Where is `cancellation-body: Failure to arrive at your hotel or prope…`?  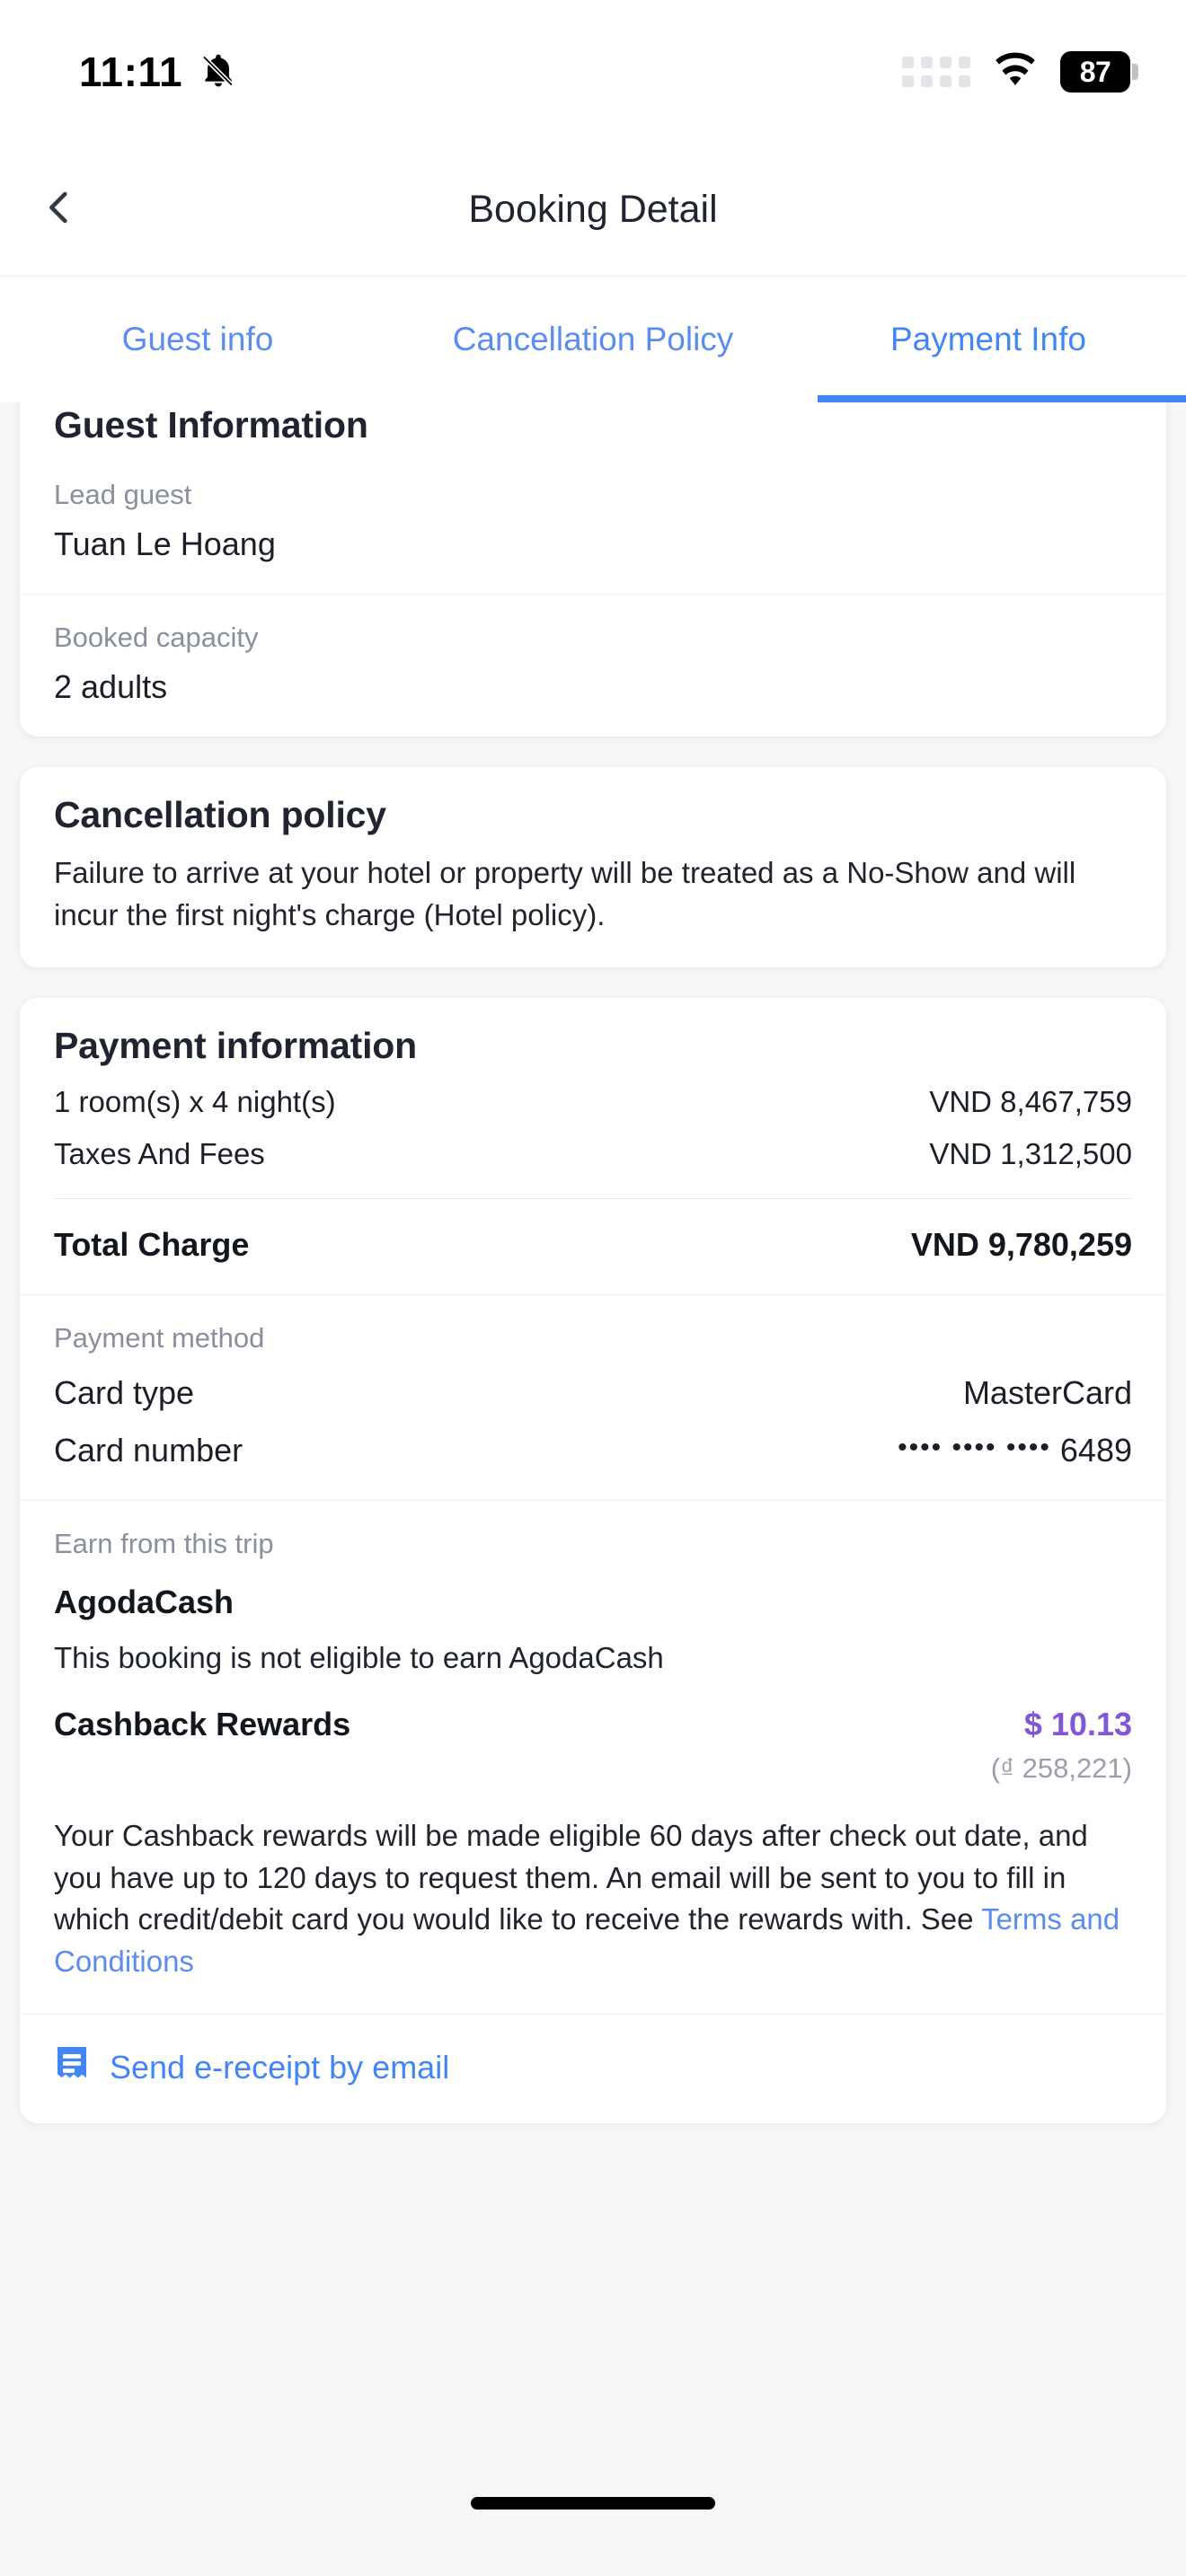
cancellation-body: Failure to arrive at your hotel or prope… is located at coordinates (565, 893).